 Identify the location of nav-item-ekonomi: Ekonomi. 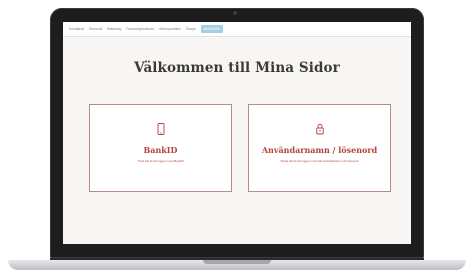
(95, 29).